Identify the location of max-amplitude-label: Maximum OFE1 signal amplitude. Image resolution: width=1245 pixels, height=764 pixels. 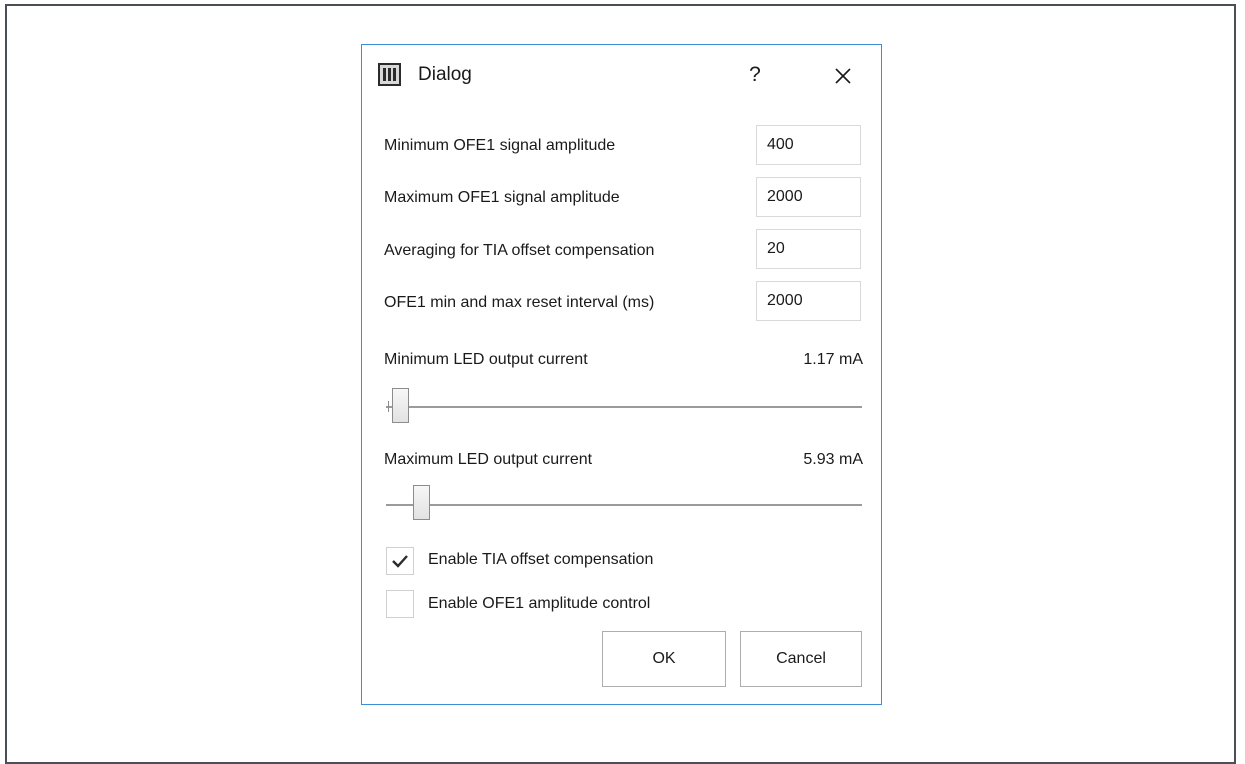
(502, 197).